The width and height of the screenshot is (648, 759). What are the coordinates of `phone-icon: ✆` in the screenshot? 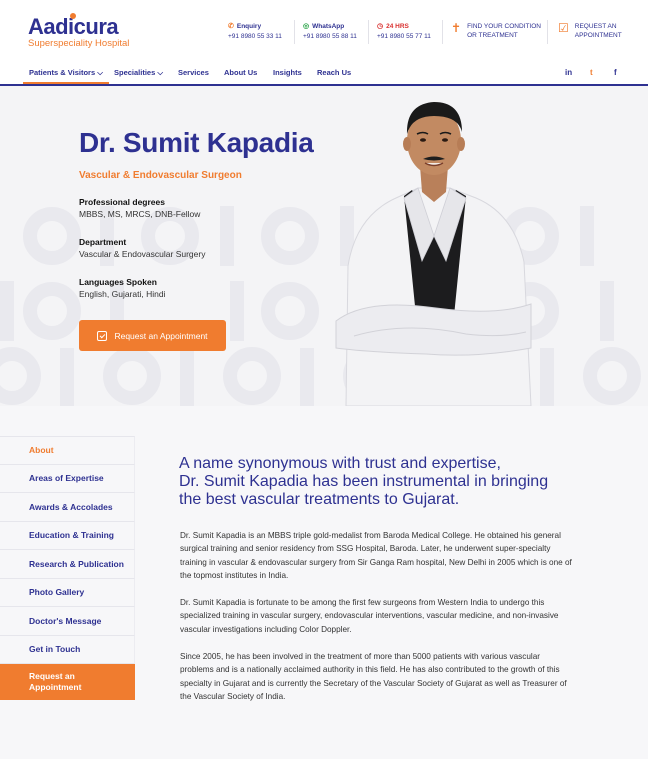 It's located at (231, 26).